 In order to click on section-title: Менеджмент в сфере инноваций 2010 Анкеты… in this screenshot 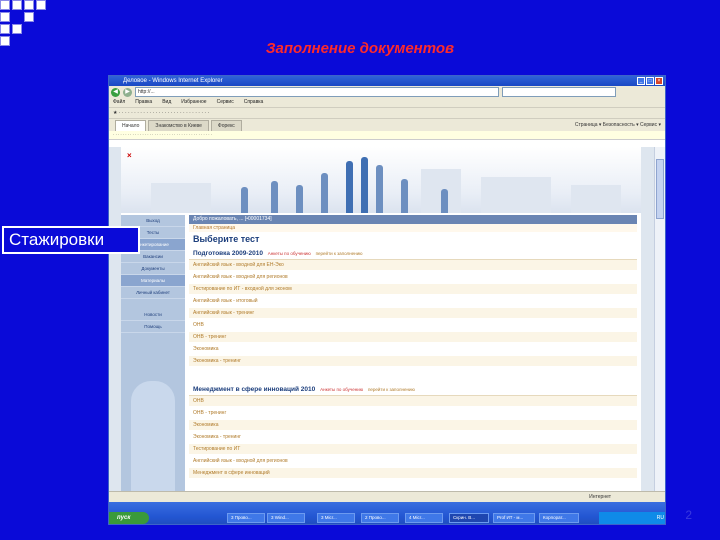, I will do `click(413, 390)`.